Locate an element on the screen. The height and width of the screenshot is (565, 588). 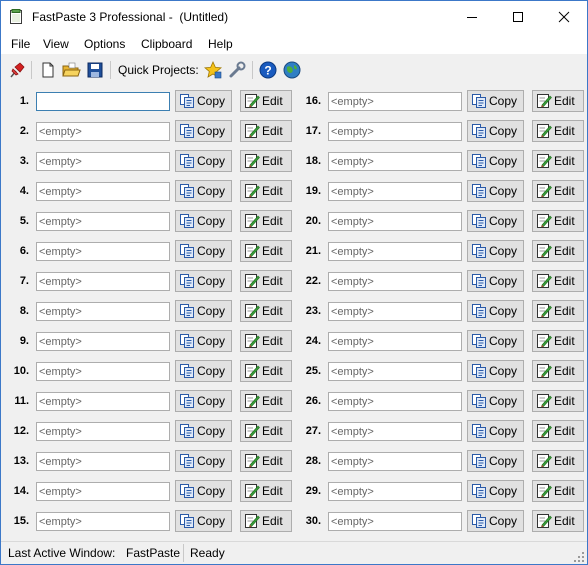
open-folder-icon is located at coordinates (71, 70).